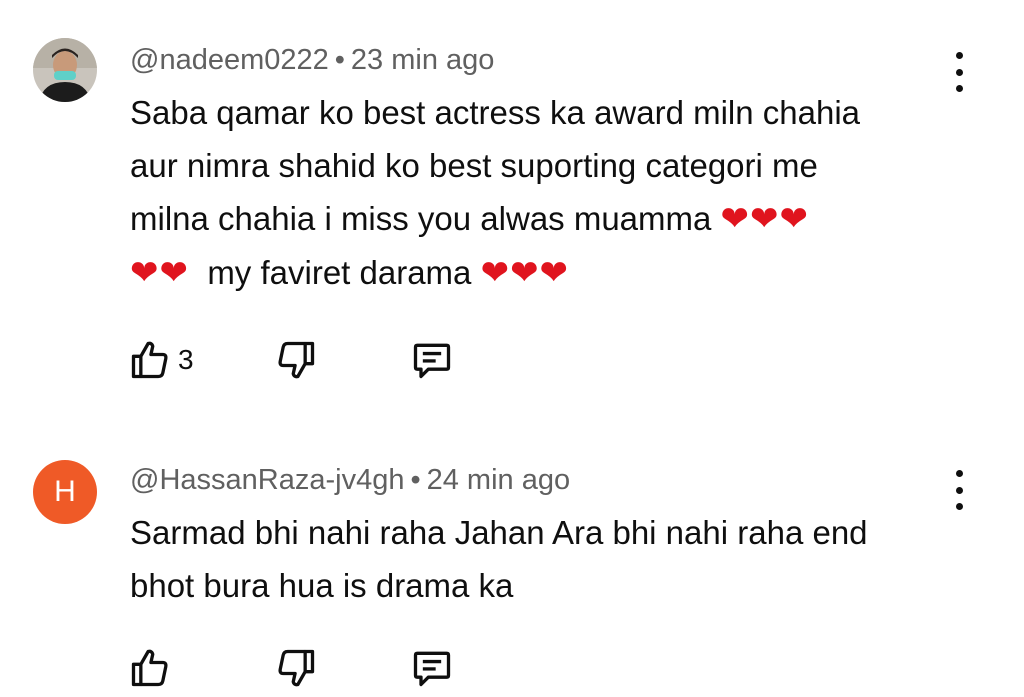 Image resolution: width=1024 pixels, height=697 pixels. I want to click on avatar: H, so click(65, 492).